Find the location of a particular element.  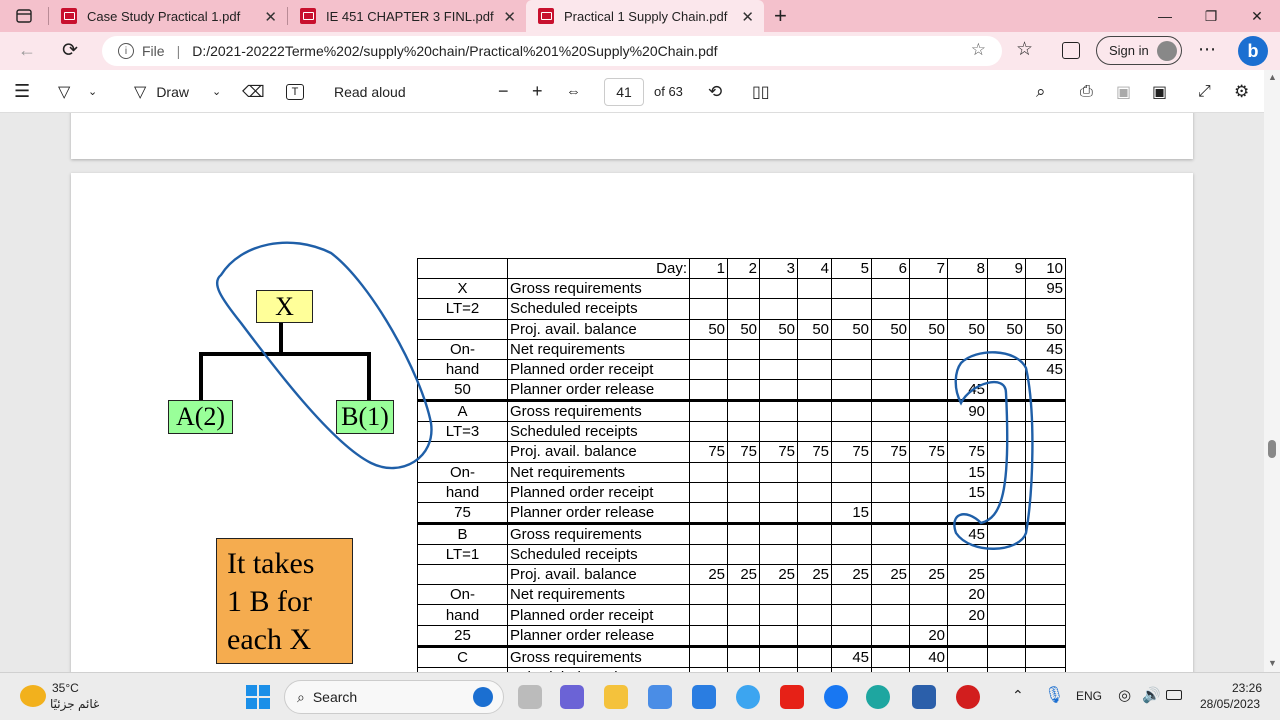

microphone-icon: 🎙 is located at coordinates (1054, 695).